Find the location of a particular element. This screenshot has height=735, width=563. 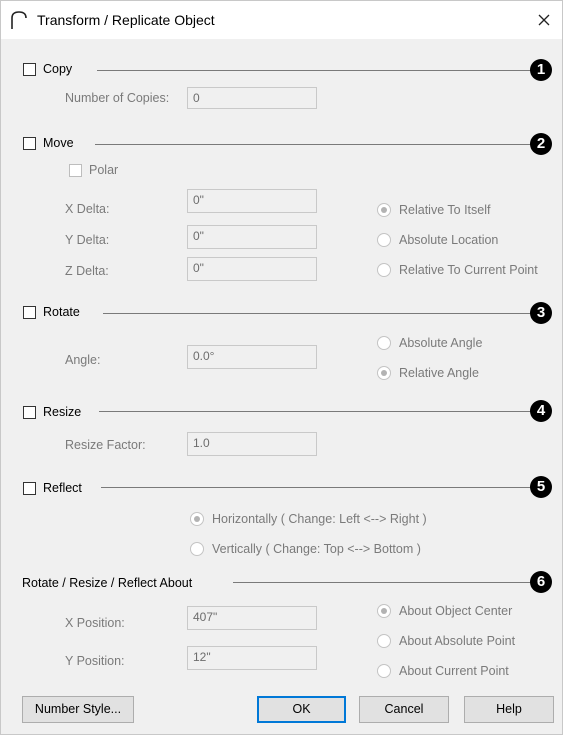

relative-angle-label: Relative Angle is located at coordinates (439, 373).